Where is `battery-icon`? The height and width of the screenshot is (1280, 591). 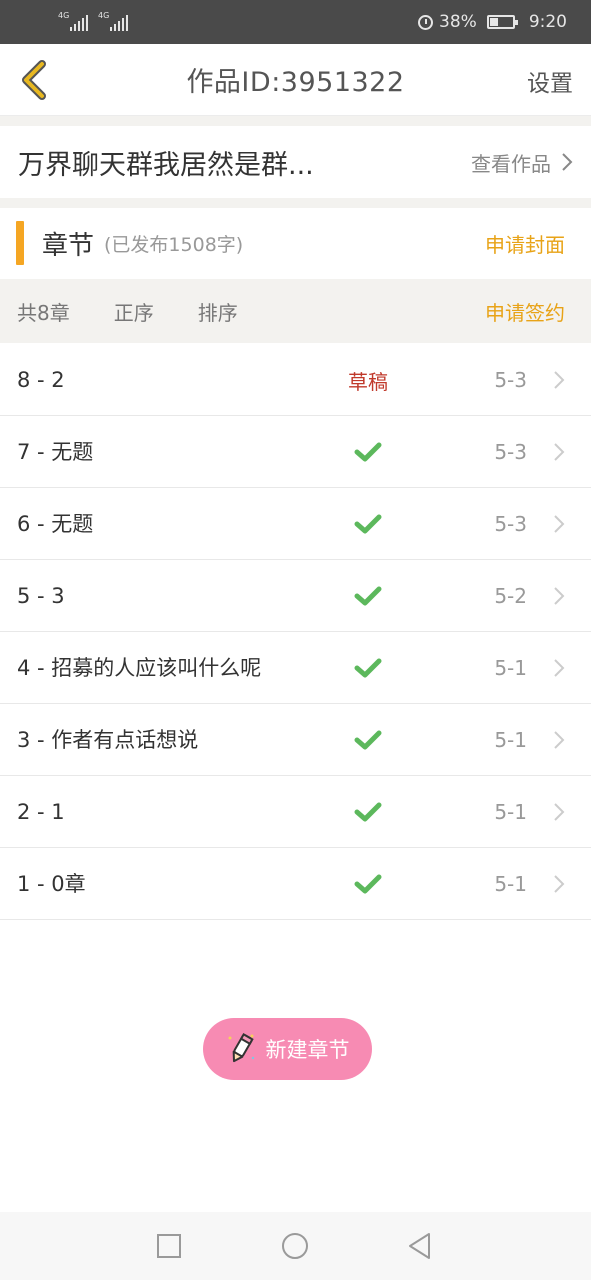
battery-icon is located at coordinates (502, 22).